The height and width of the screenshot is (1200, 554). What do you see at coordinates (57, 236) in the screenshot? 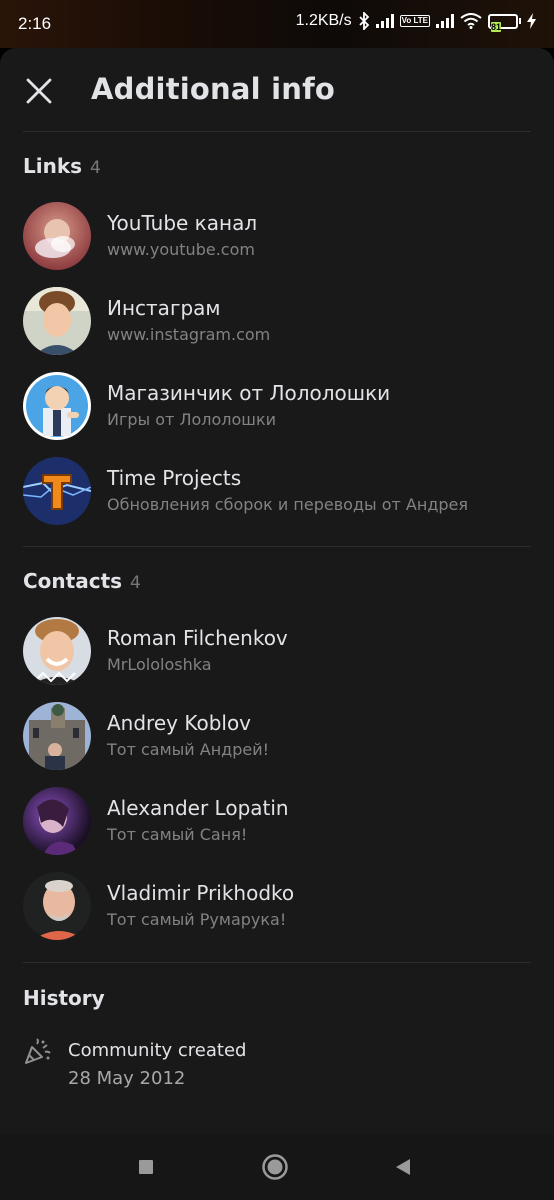
I see `youtube-avatar` at bounding box center [57, 236].